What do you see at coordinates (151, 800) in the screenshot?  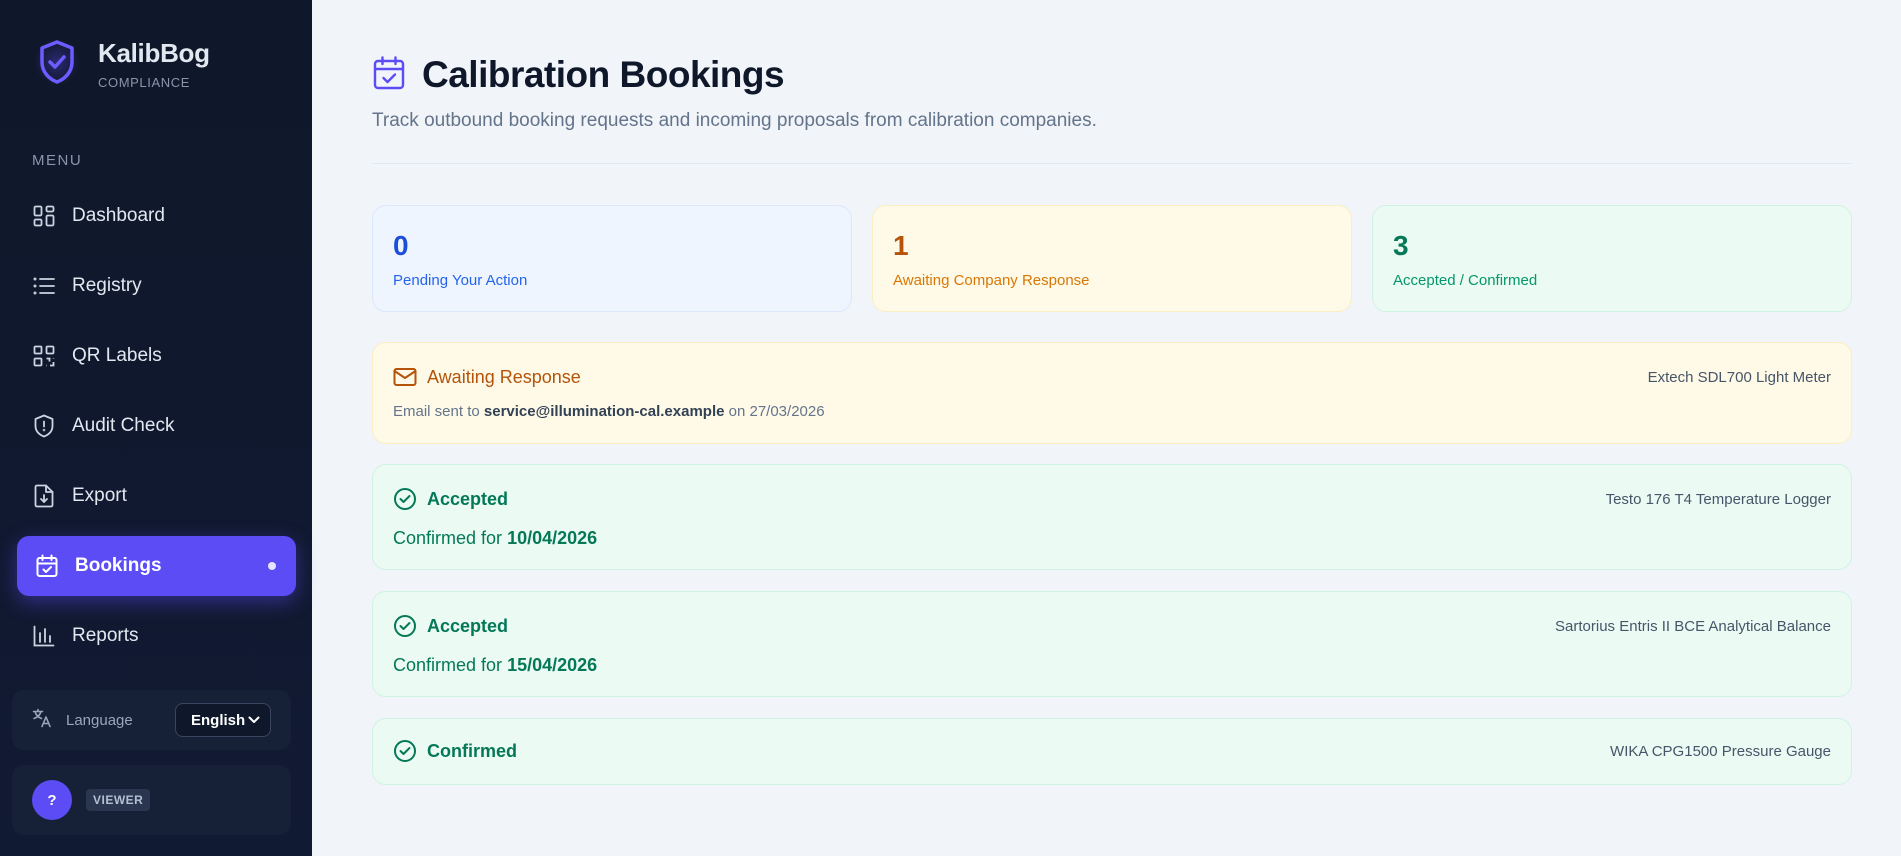 I see `user-profile: ? VIEWER` at bounding box center [151, 800].